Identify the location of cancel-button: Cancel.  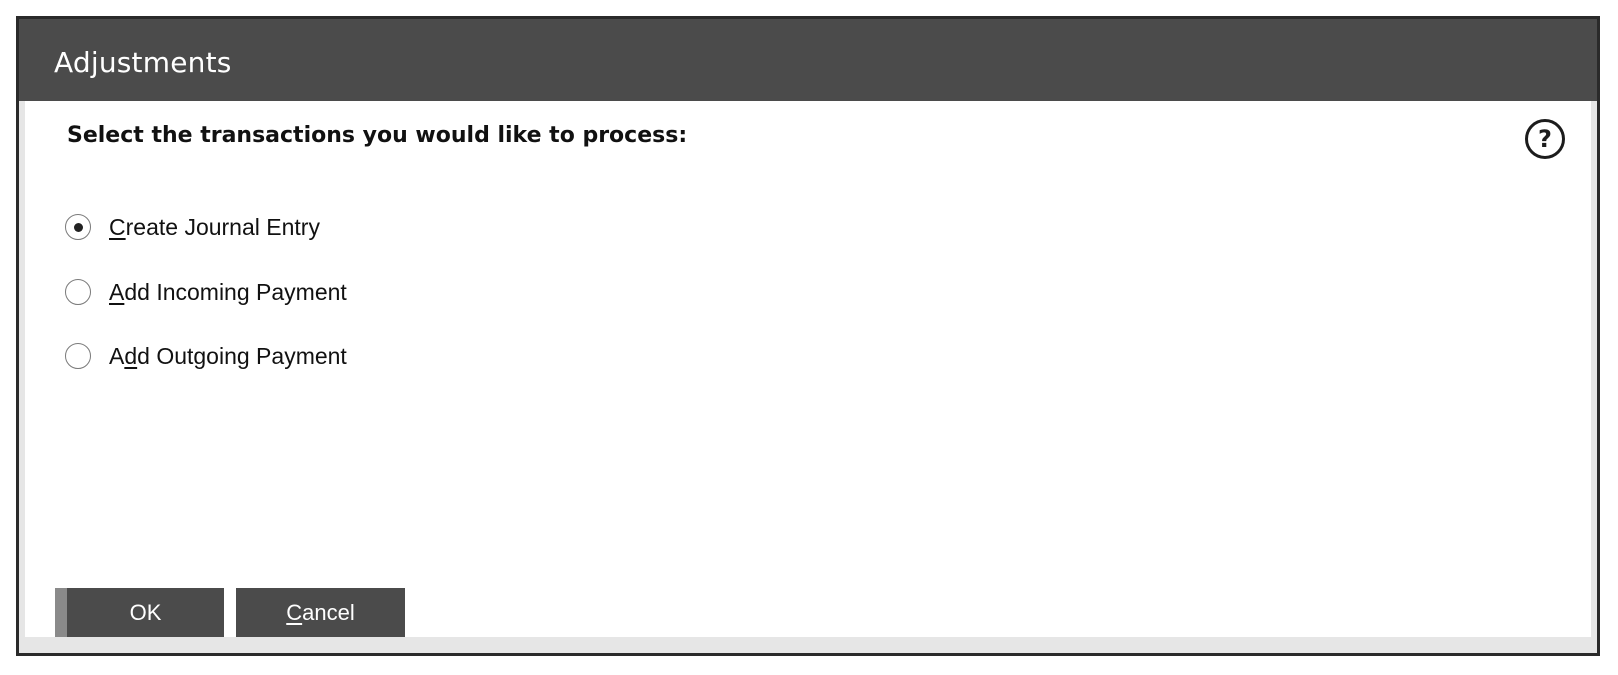
(320, 612).